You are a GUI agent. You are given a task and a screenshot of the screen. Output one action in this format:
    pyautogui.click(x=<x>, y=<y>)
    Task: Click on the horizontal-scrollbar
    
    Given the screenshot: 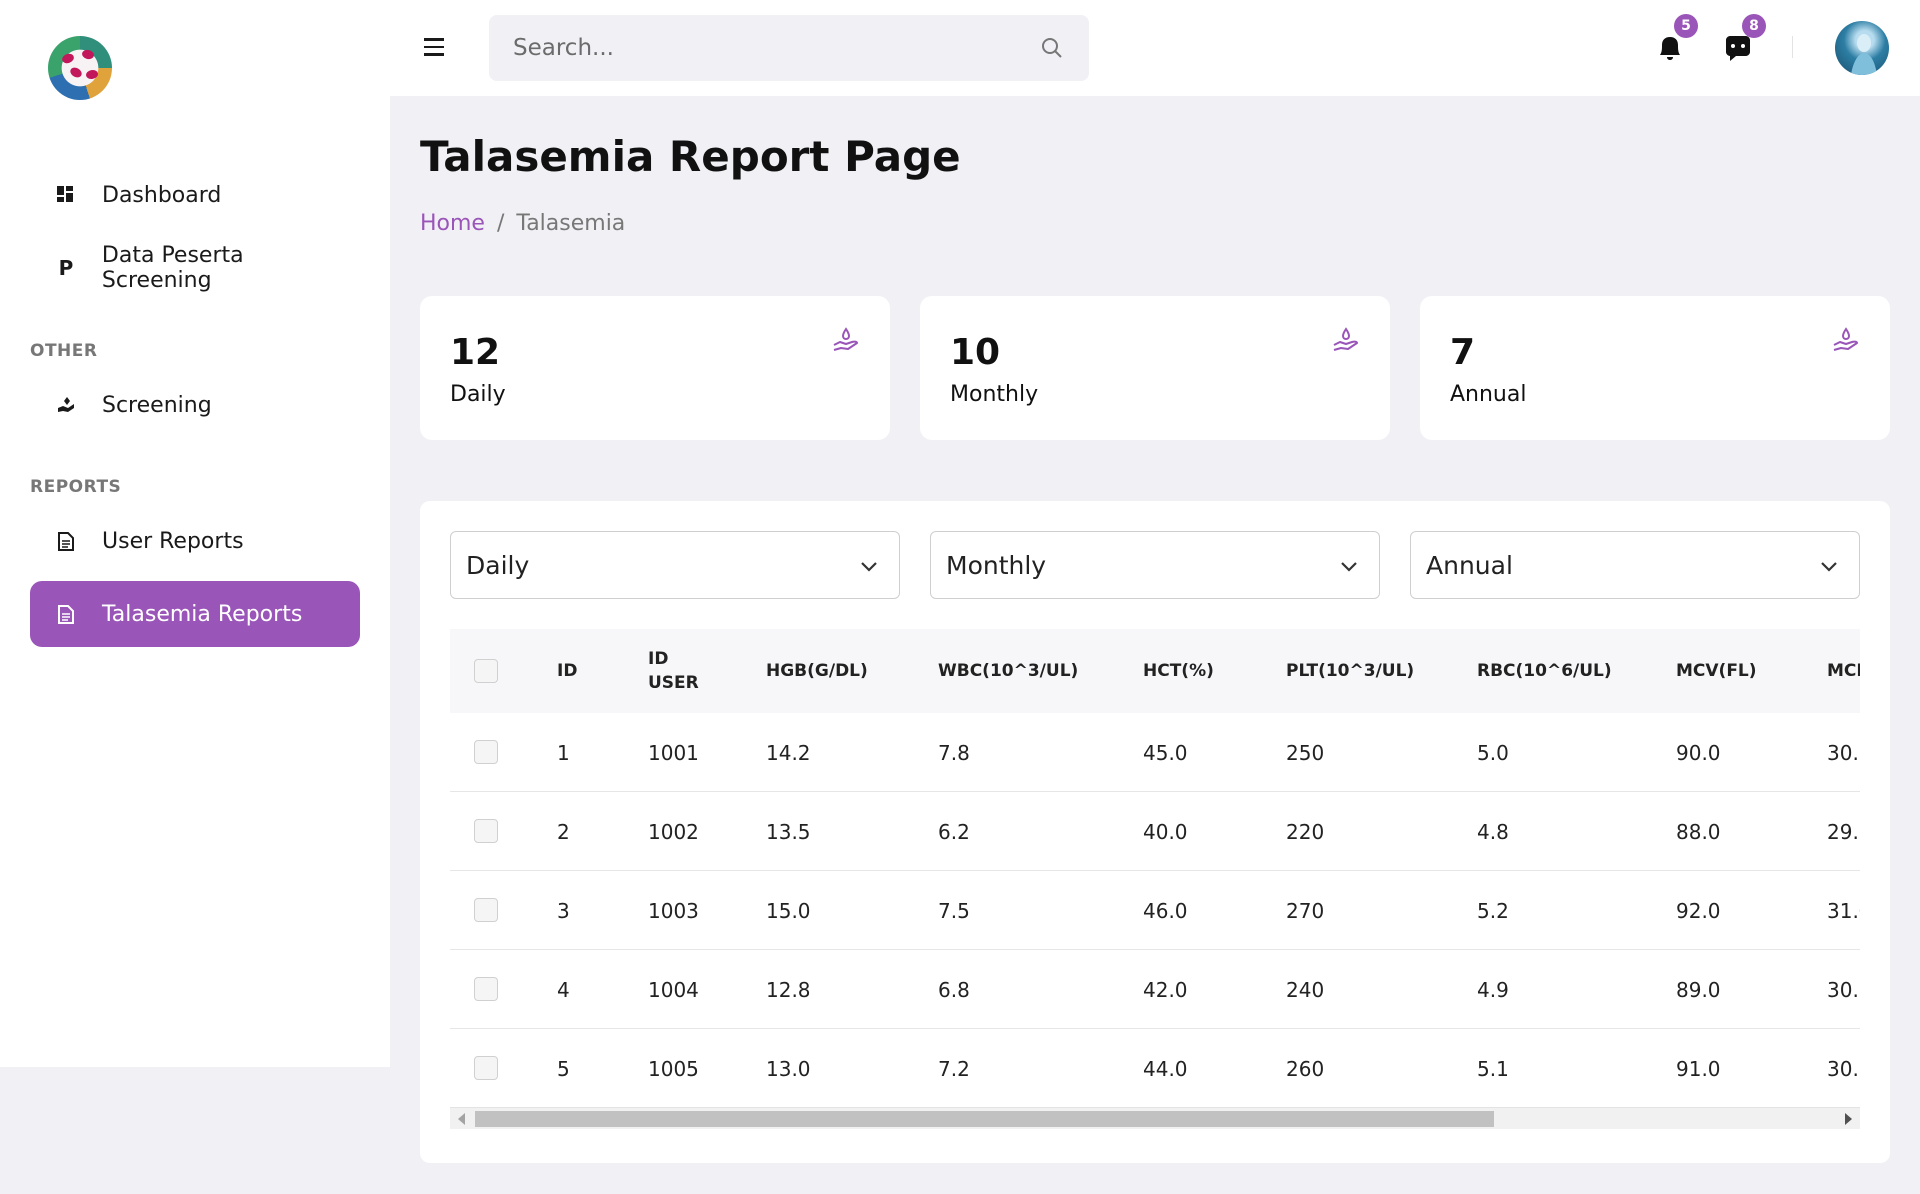 What is the action you would take?
    pyautogui.click(x=1155, y=1118)
    